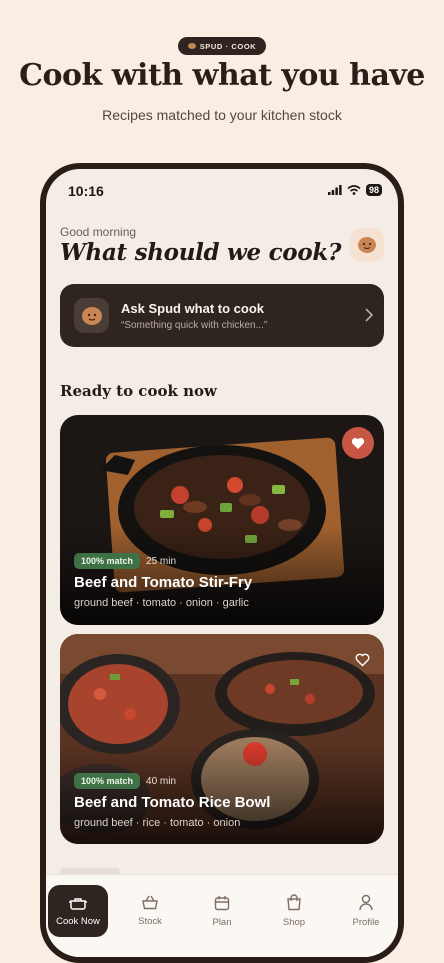  I want to click on tab-profile: Profile, so click(366, 911).